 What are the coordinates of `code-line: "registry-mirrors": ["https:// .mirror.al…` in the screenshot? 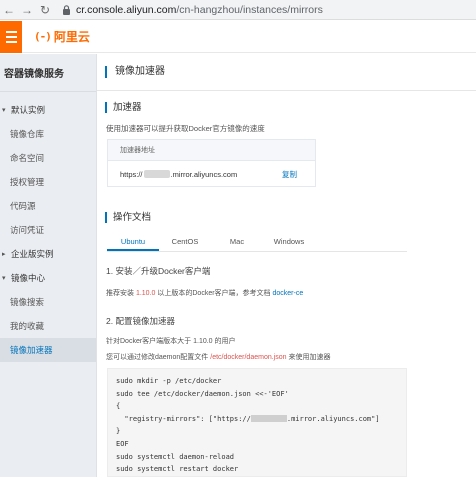 It's located at (257, 419).